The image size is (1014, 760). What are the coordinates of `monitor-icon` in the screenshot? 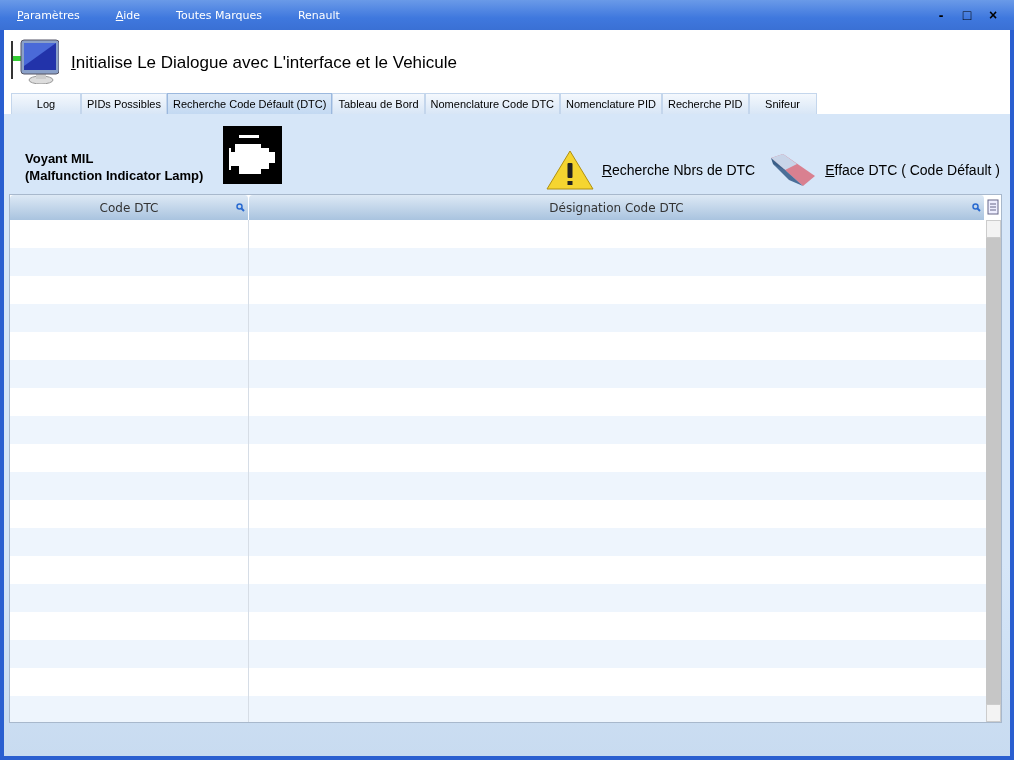 It's located at (35, 61).